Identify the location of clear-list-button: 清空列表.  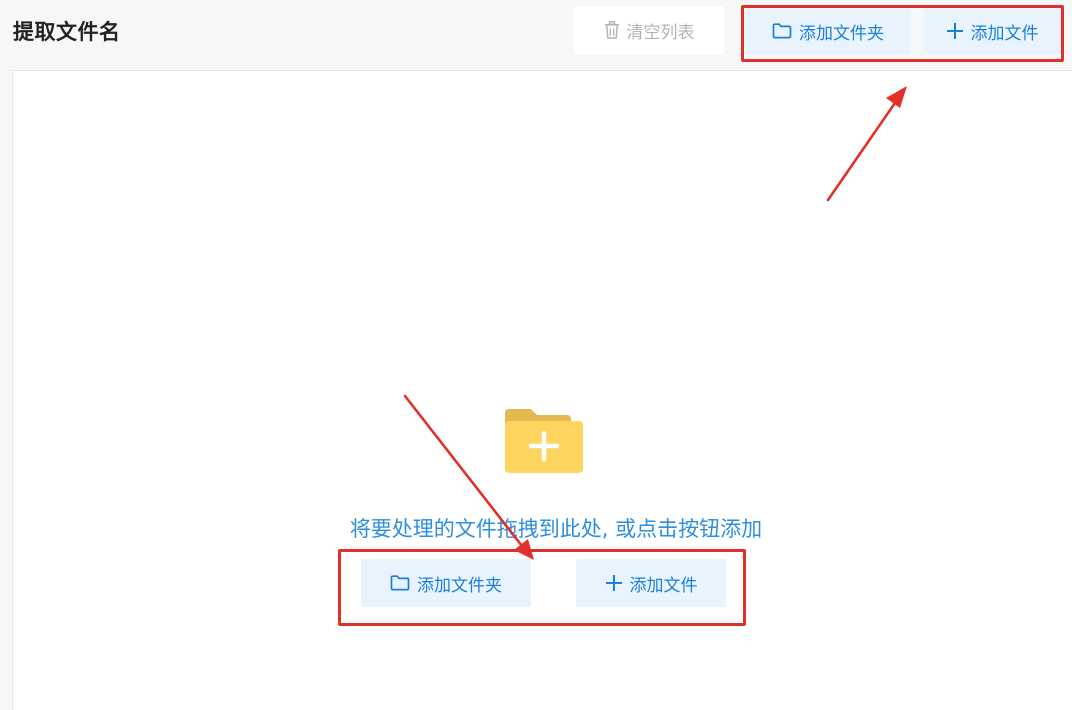
(649, 30).